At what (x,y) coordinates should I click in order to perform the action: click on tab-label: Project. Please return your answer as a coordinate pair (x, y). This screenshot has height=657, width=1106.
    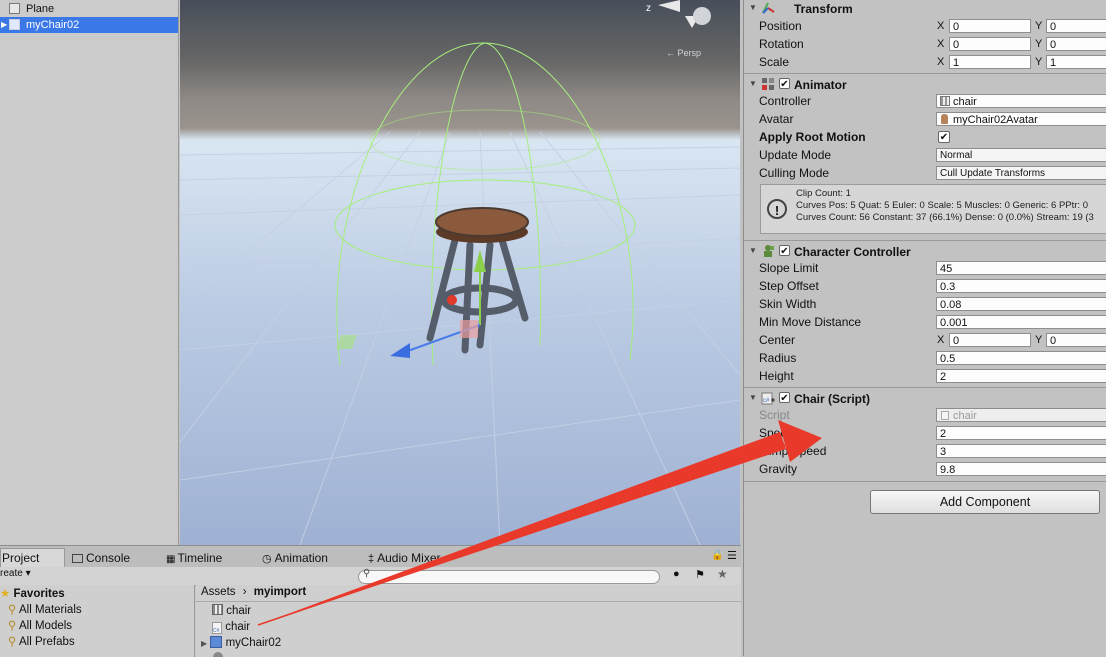
    Looking at the image, I should click on (21, 558).